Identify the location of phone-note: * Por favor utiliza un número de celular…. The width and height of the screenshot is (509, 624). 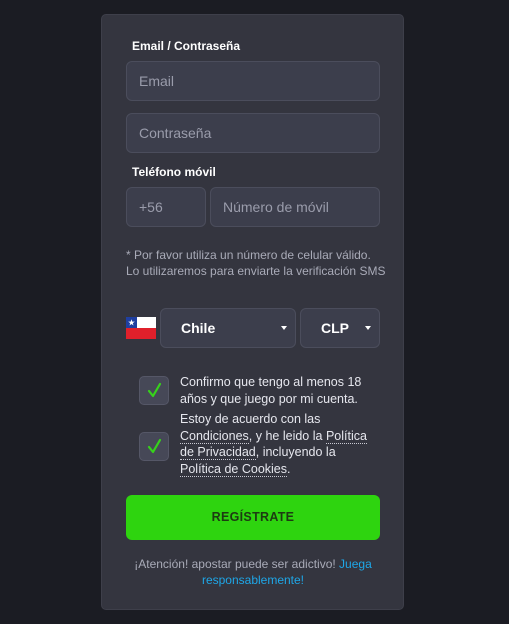
(256, 263).